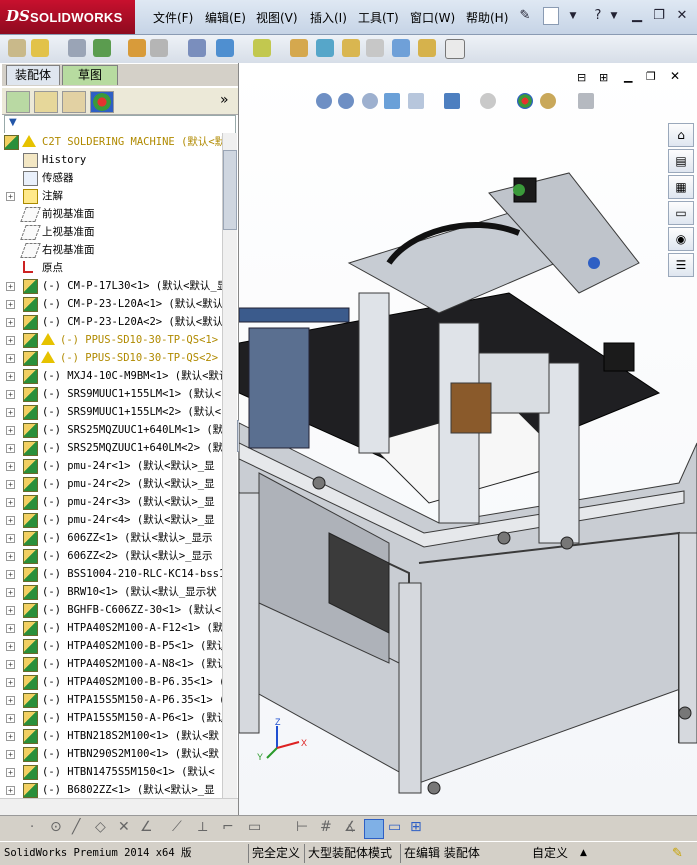 The height and width of the screenshot is (865, 697). I want to click on close-icon: ✕, so click(682, 16).